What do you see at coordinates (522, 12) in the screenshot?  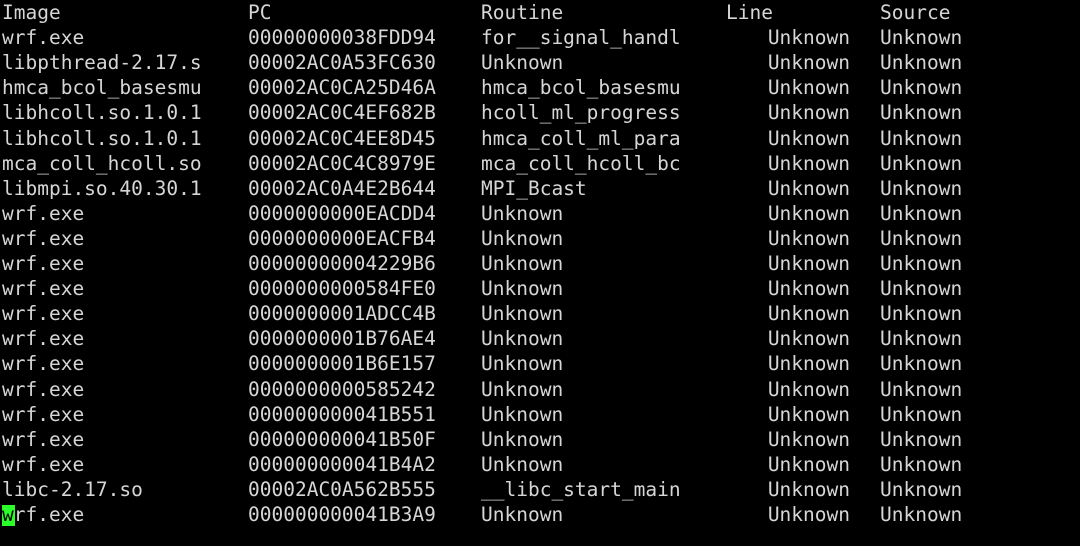 I see `column-header-routine: Routine` at bounding box center [522, 12].